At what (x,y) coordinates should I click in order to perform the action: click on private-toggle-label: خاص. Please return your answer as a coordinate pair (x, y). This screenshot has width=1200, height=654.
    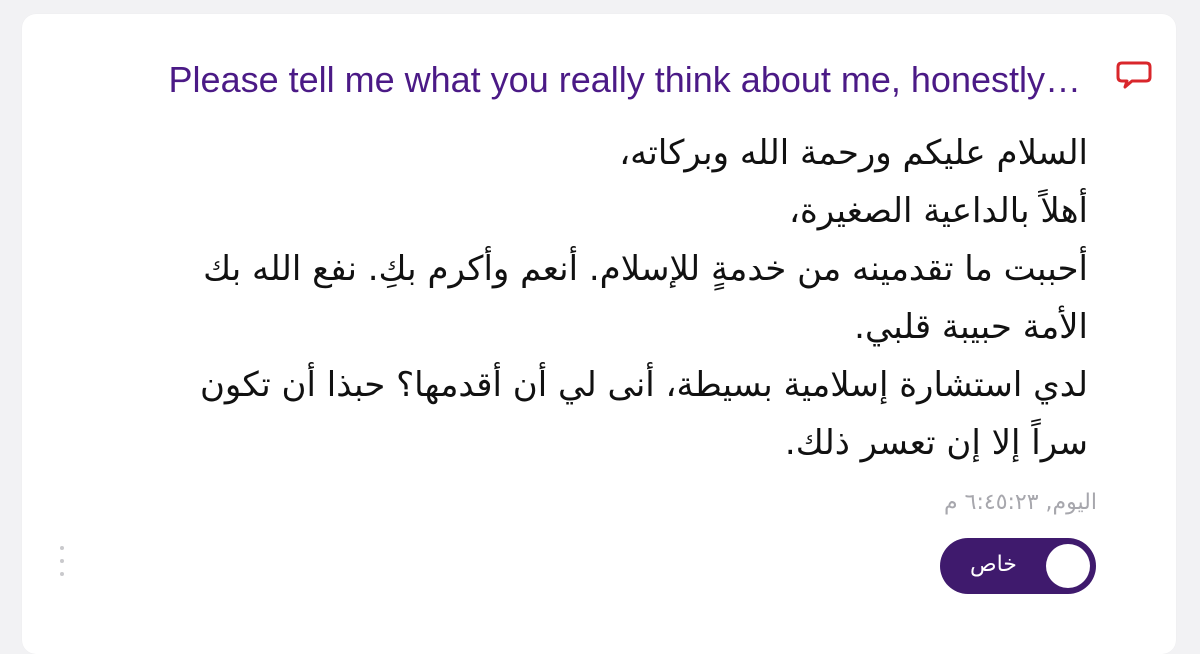
    Looking at the image, I should click on (993, 564).